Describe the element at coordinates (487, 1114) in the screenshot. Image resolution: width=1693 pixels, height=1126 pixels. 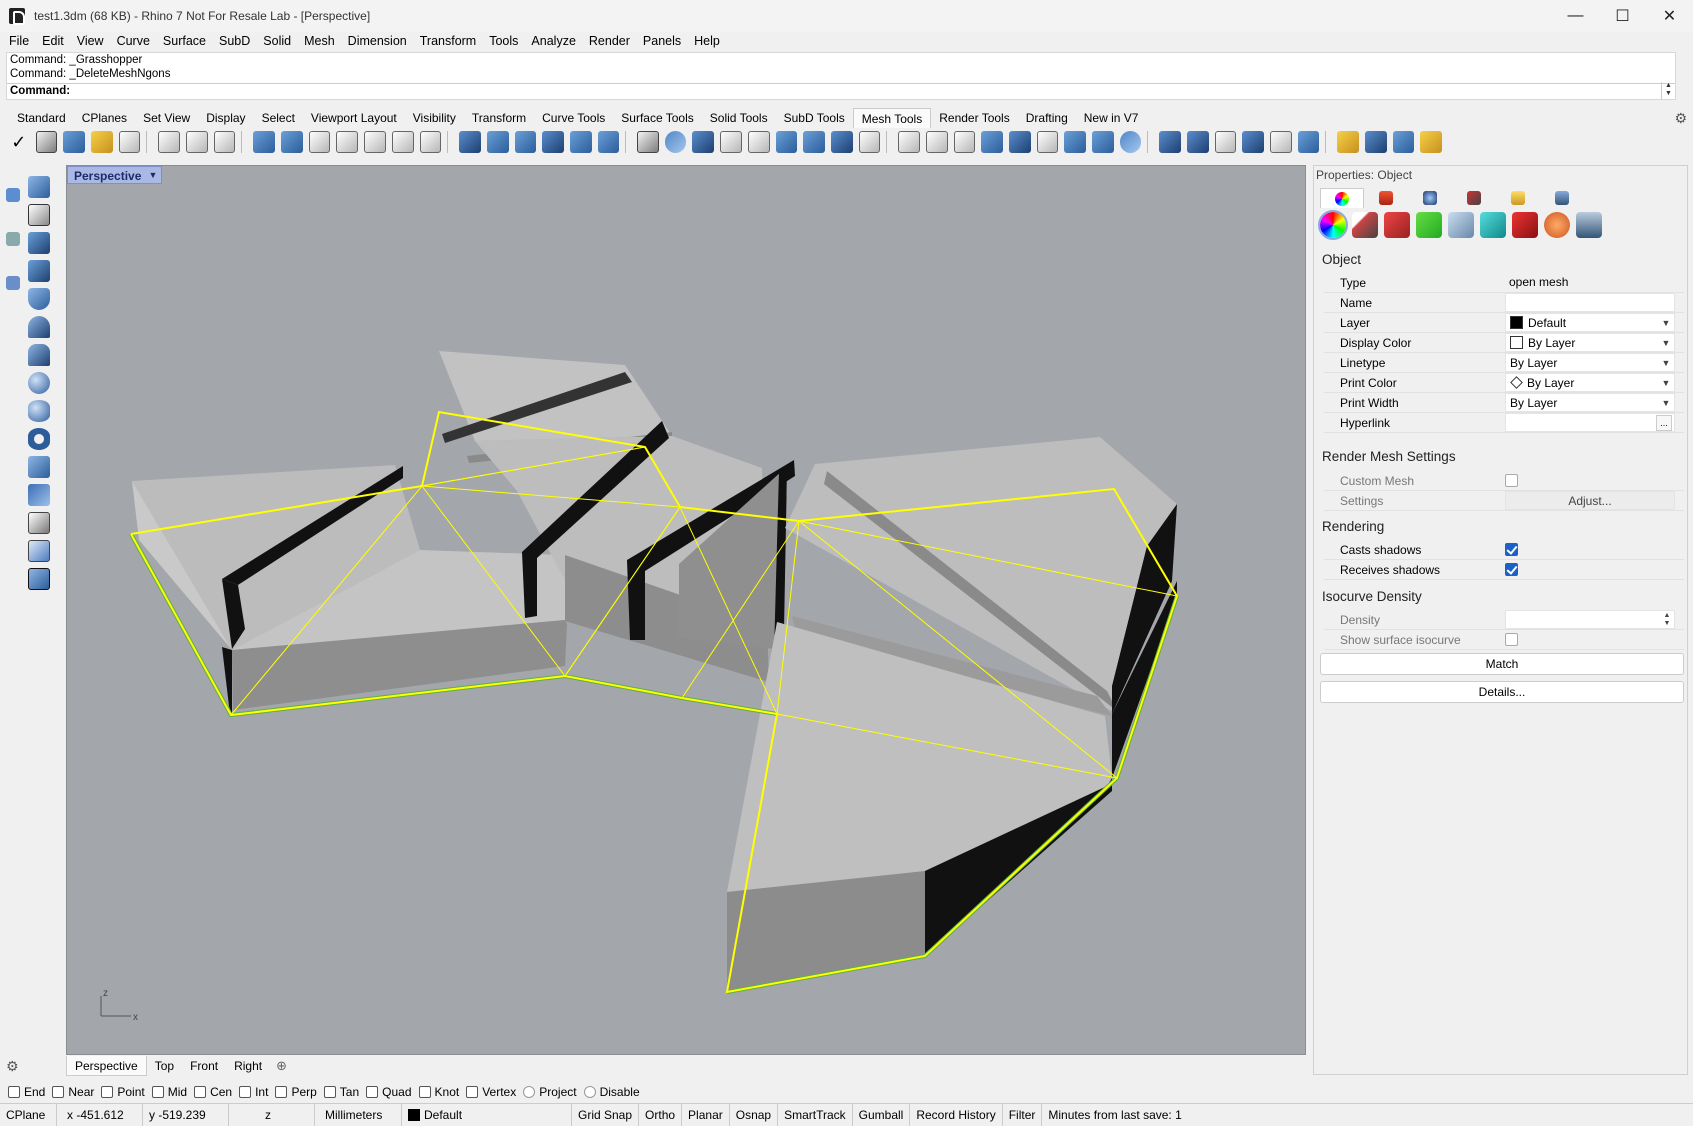
I see `status-layer: Default` at that location.